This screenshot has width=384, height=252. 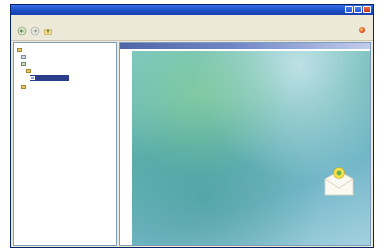 What do you see at coordinates (192, 10) in the screenshot?
I see `title-bar` at bounding box center [192, 10].